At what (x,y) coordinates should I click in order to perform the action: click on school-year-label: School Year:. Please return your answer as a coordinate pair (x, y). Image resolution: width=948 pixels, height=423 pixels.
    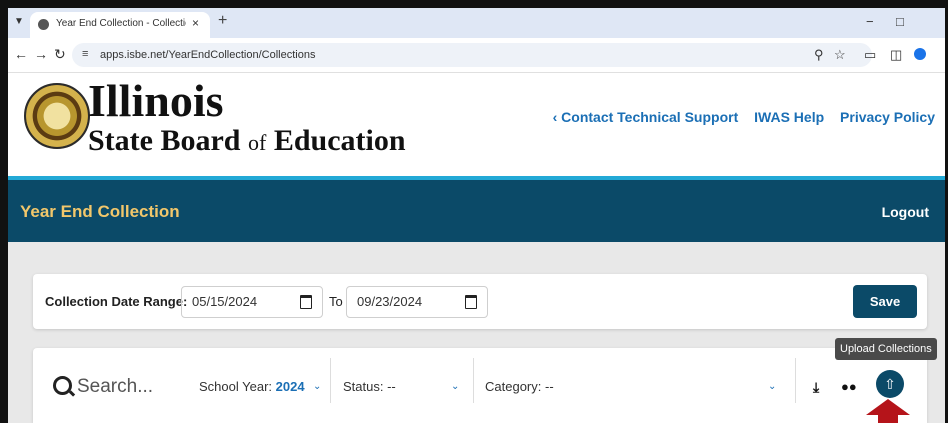
    Looking at the image, I should click on (236, 386).